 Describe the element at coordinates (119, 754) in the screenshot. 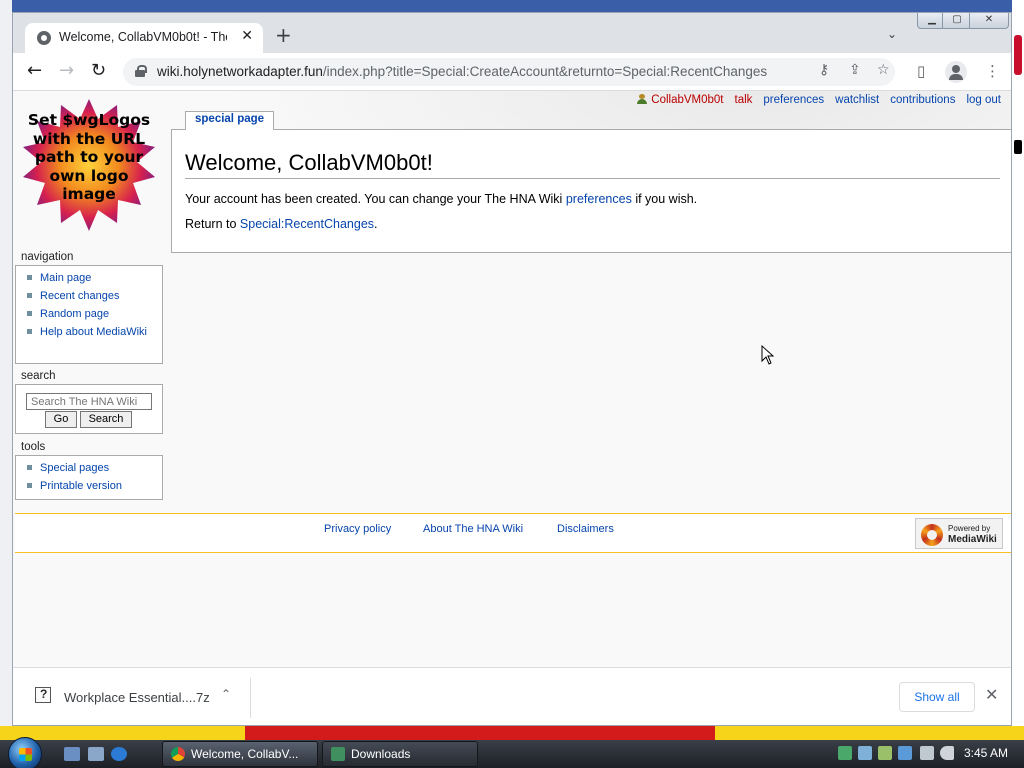

I see `internet-explorer-icon` at that location.